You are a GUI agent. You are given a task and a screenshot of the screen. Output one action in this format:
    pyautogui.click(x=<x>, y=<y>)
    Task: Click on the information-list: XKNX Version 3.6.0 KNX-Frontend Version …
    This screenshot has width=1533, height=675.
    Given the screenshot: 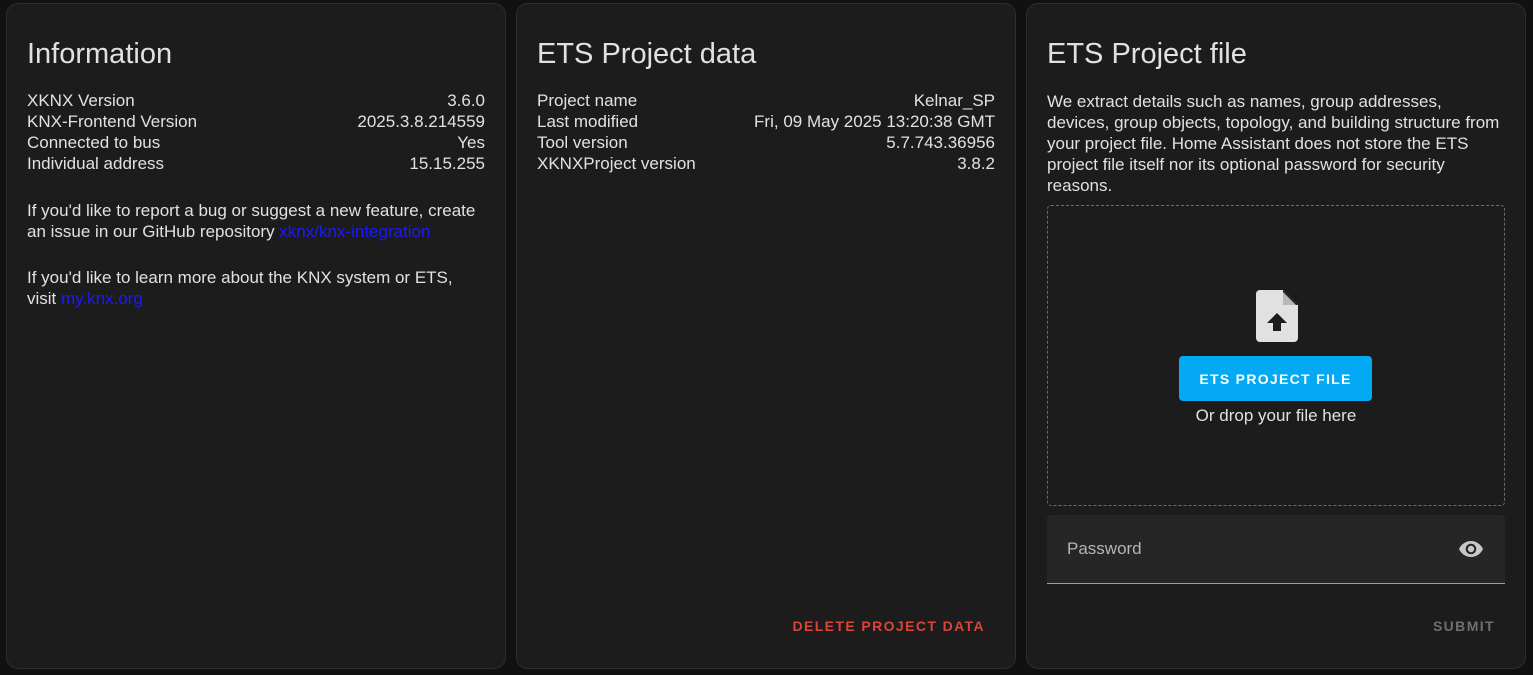 What is the action you would take?
    pyautogui.click(x=256, y=132)
    